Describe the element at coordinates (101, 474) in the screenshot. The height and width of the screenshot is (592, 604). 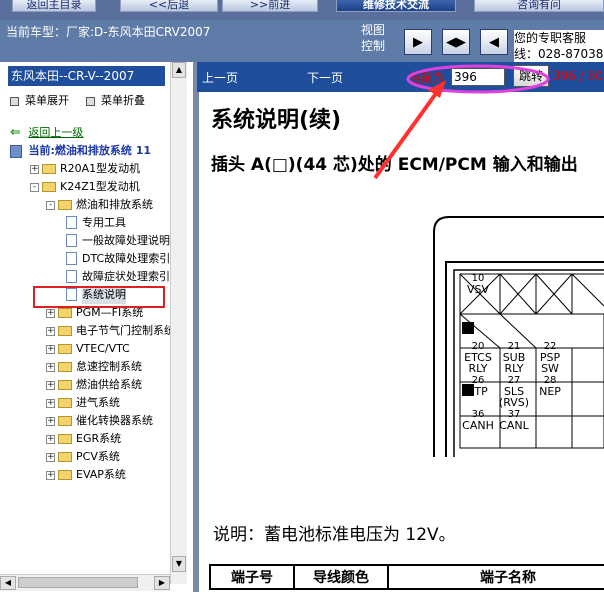
I see `tree-item-label: EVAP系统` at that location.